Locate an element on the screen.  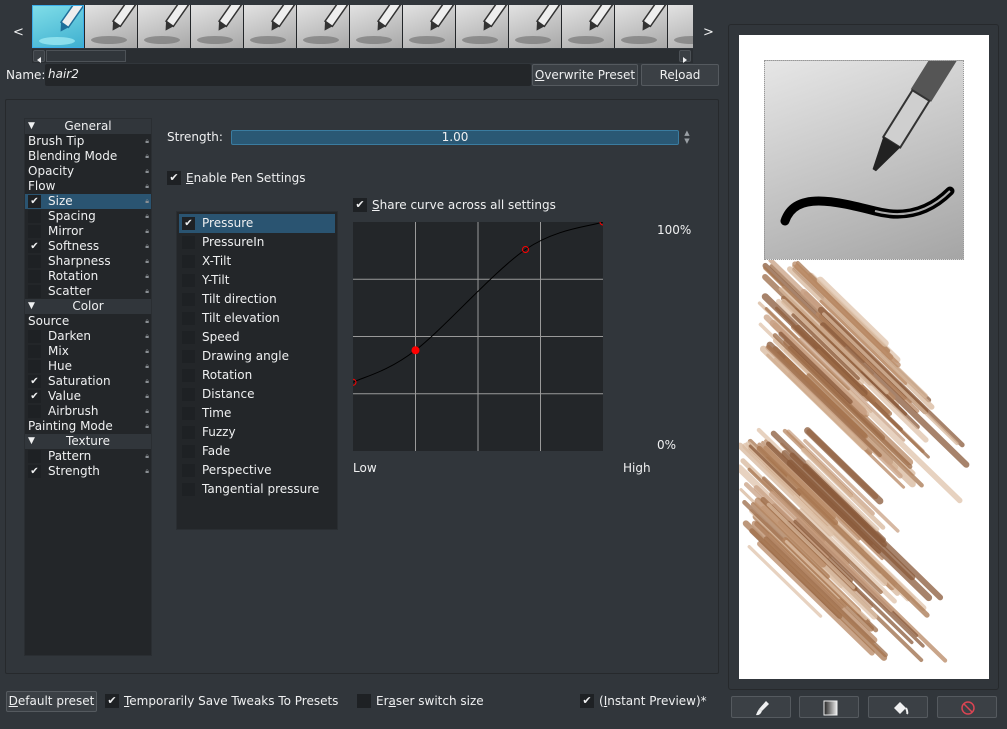
sensor-item: Perspective is located at coordinates (257, 470).